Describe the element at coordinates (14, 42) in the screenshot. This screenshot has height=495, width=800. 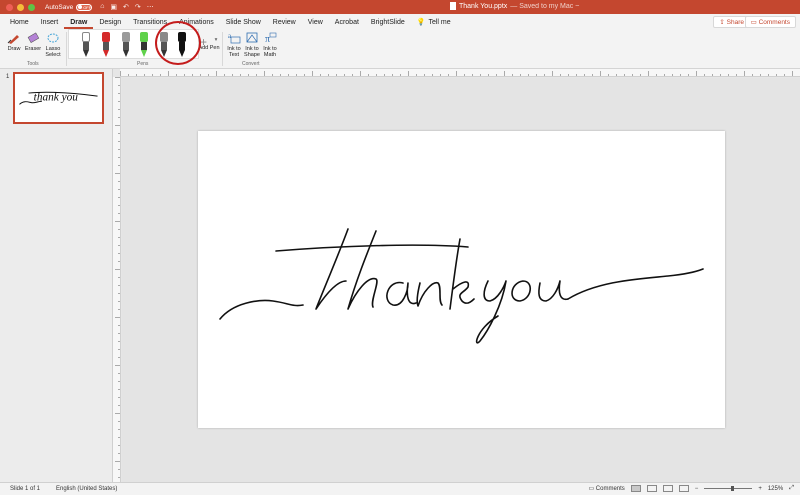
I see `draw-tool-button: Draw` at that location.